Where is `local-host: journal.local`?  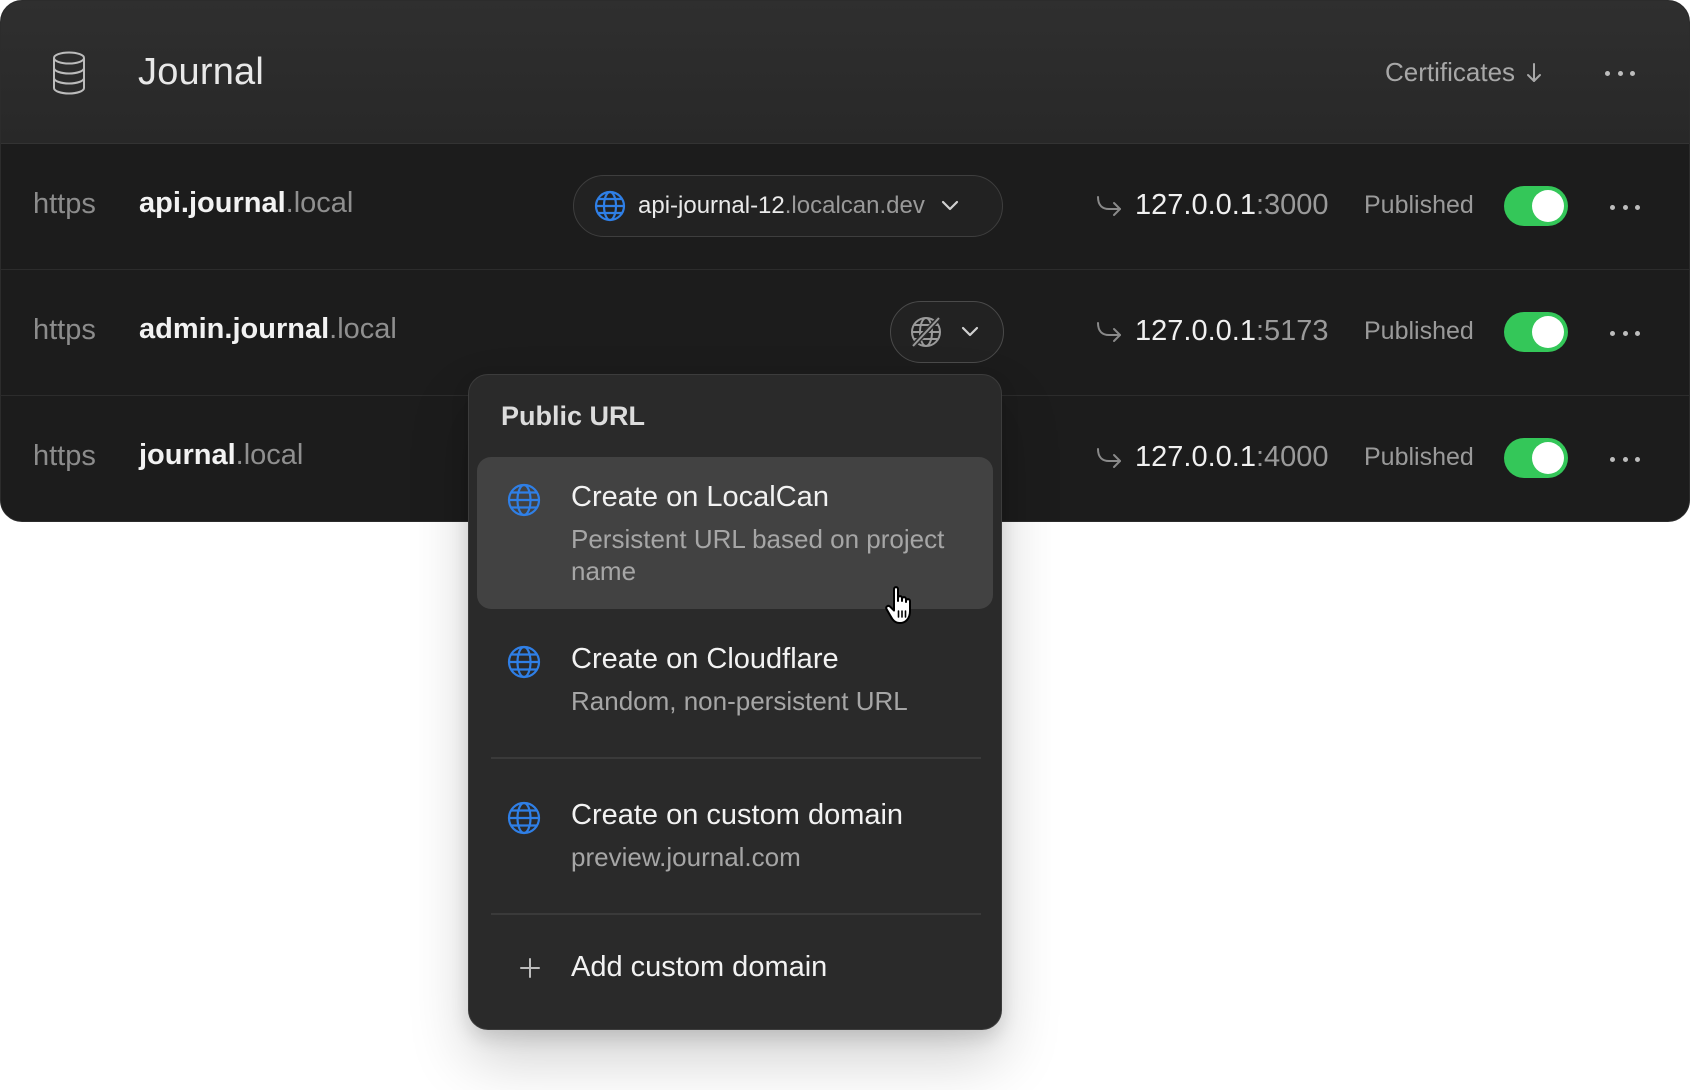
local-host: journal.local is located at coordinates (221, 455).